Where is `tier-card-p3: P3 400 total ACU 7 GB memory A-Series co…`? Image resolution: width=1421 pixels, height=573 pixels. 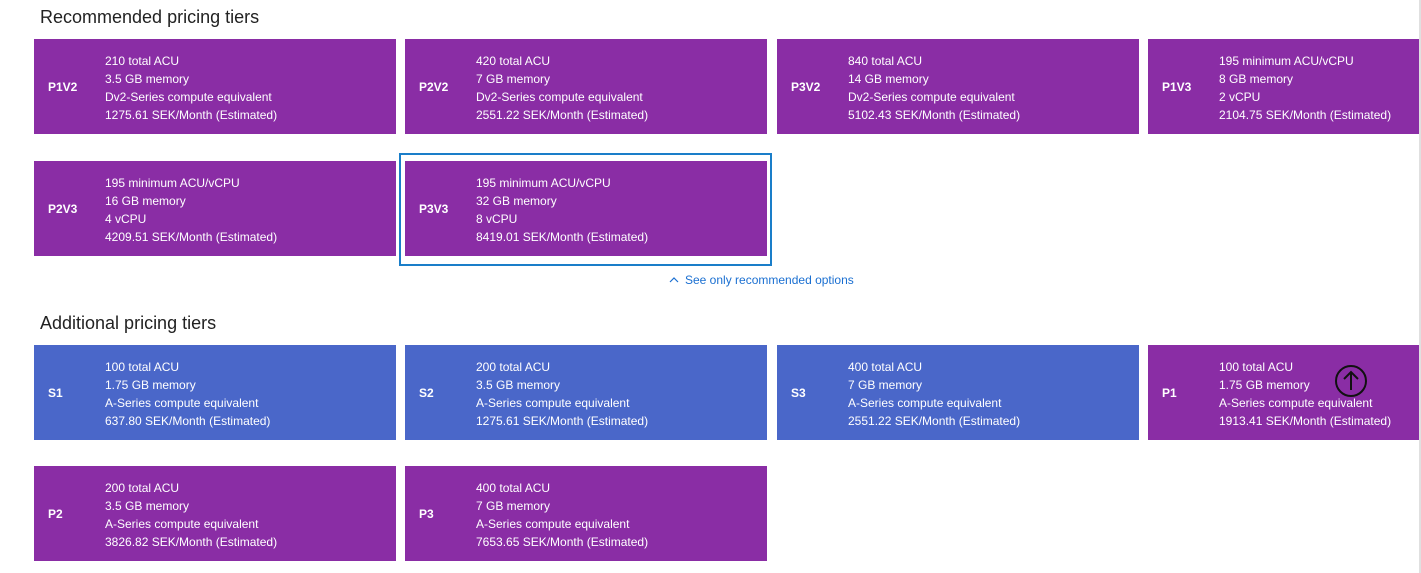
tier-card-p3: P3 400 total ACU 7 GB memory A-Series co… is located at coordinates (586, 513).